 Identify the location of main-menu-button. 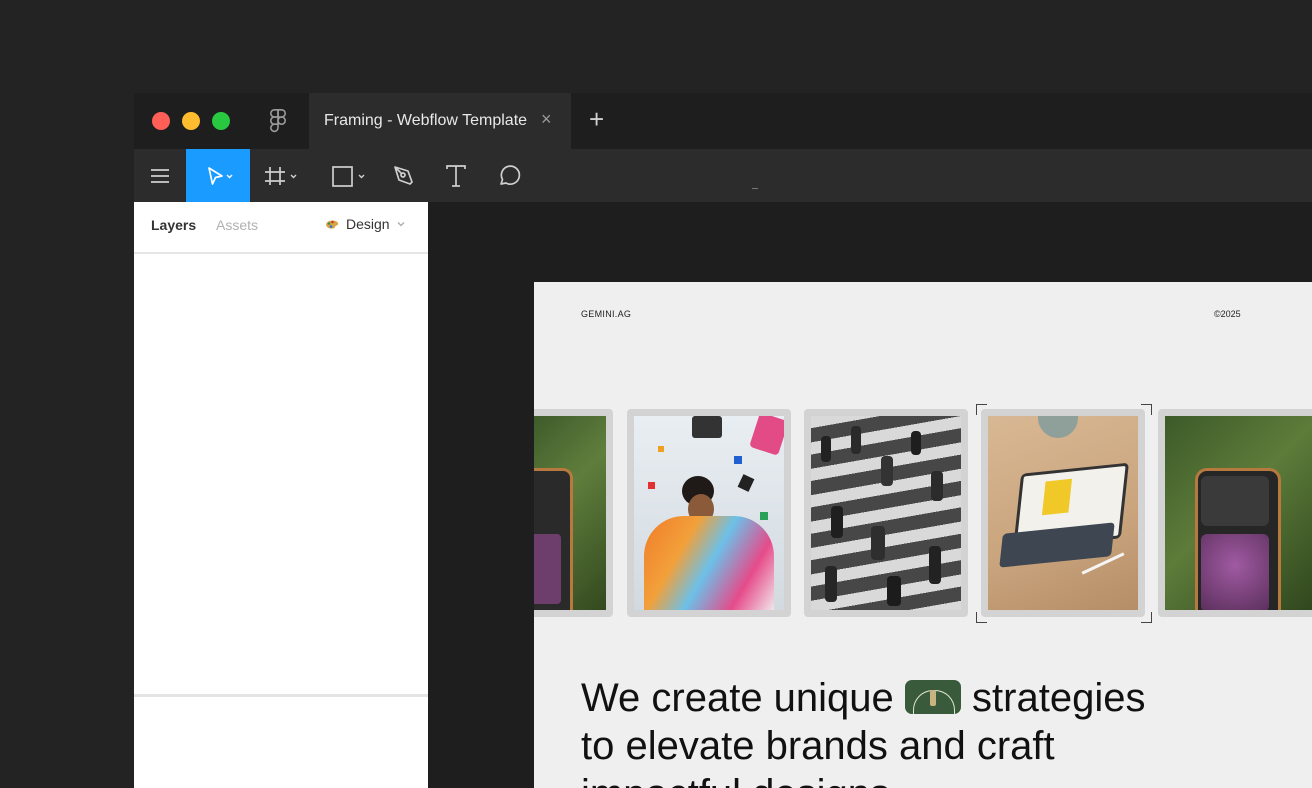
(160, 175).